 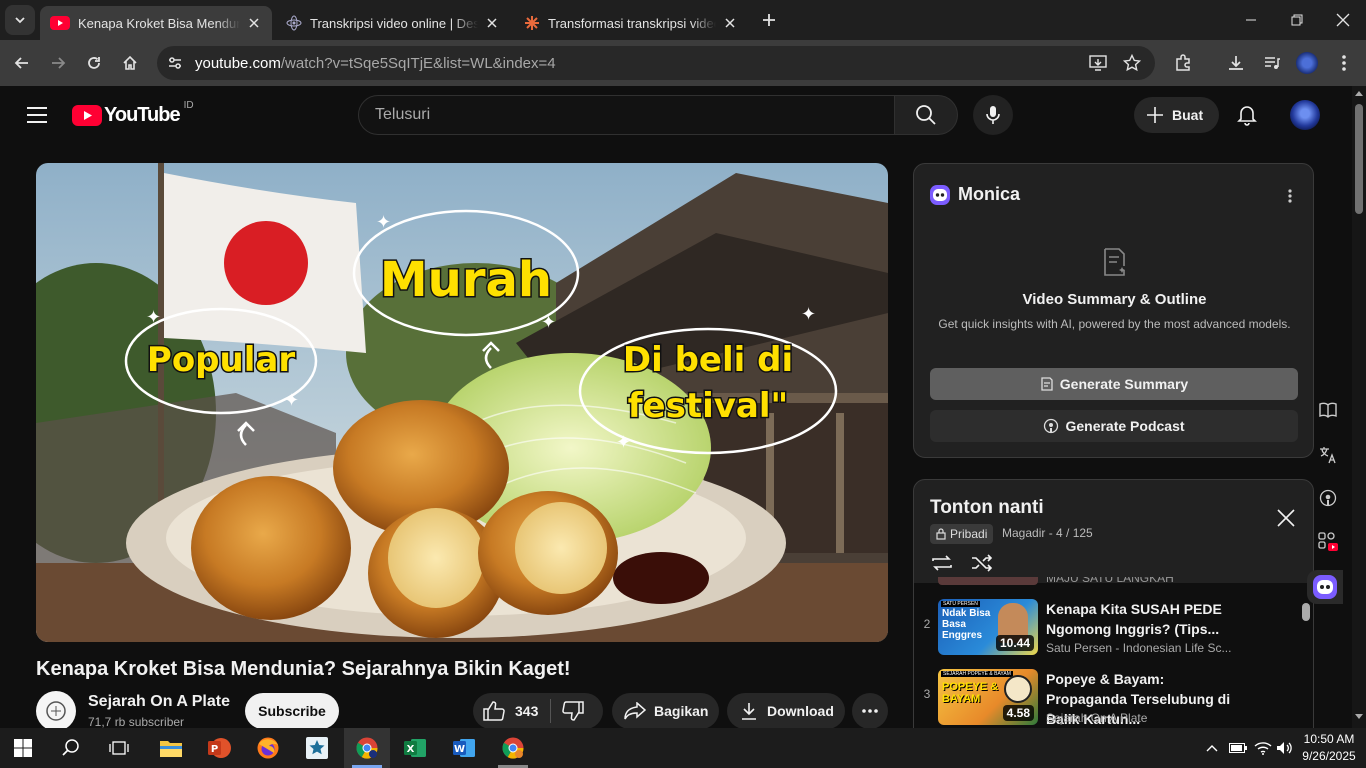 What do you see at coordinates (393, 23) in the screenshot?
I see `tab-transkripsi-desgr: Transkripsi video online | Desgr` at bounding box center [393, 23].